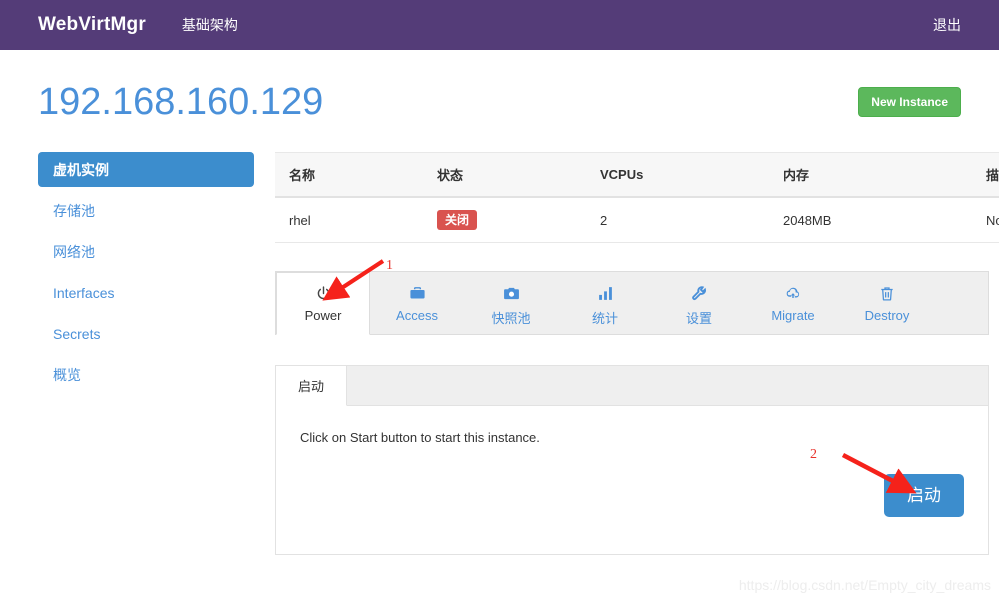 This screenshot has width=999, height=599. What do you see at coordinates (870, 220) in the screenshot?
I see `cell-instance-memory: 2048MB` at bounding box center [870, 220].